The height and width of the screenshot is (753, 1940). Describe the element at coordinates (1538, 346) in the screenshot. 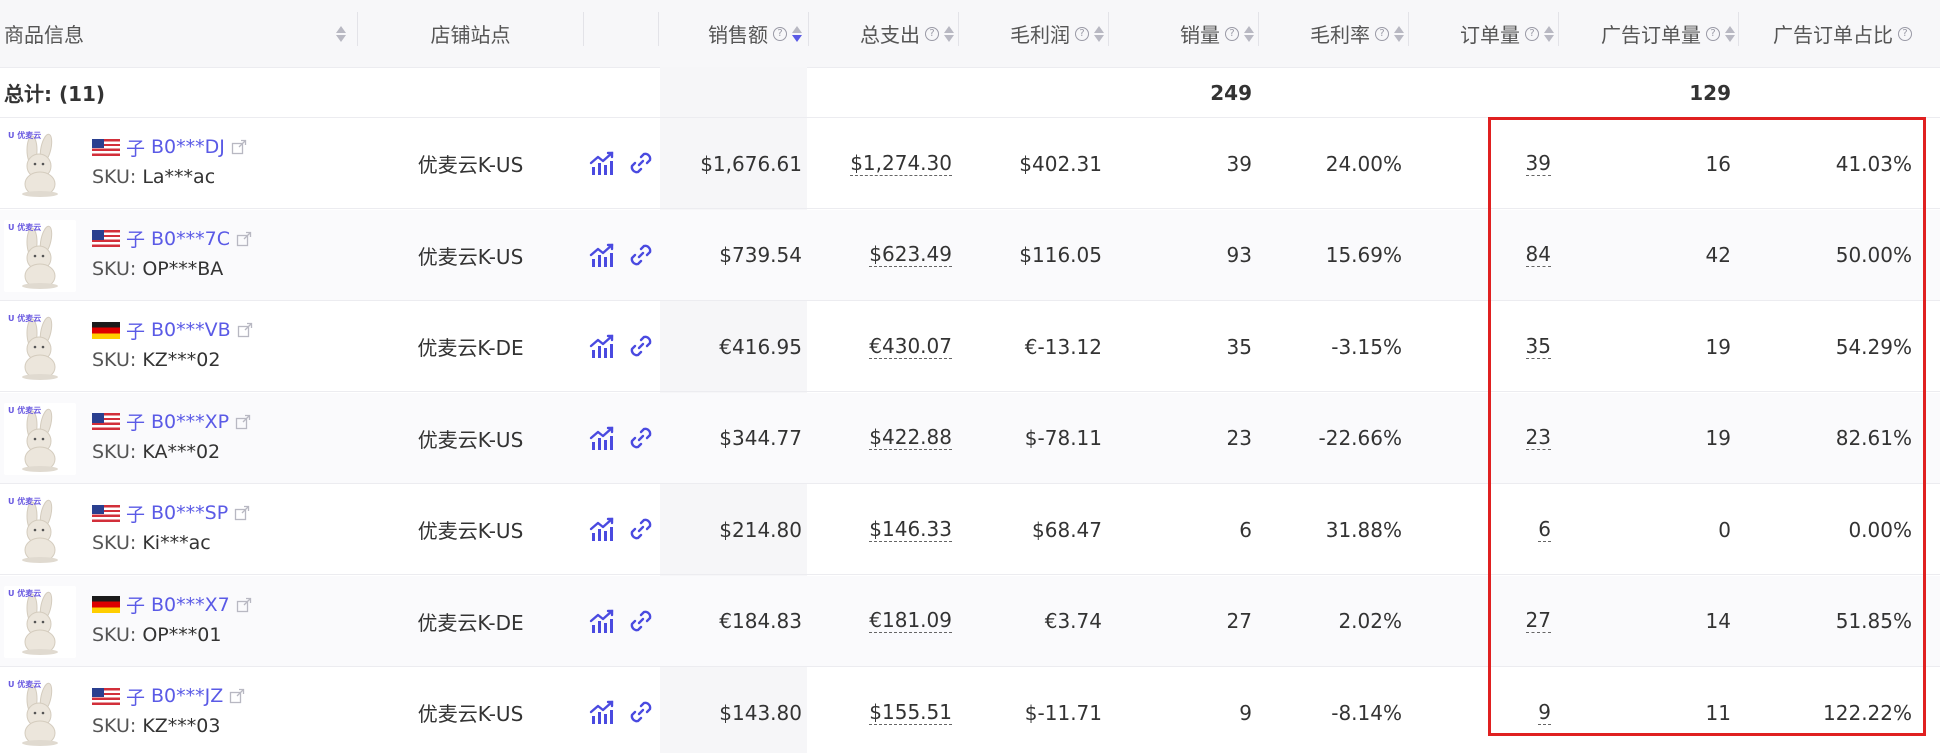

I see `orders-amount: 35` at that location.